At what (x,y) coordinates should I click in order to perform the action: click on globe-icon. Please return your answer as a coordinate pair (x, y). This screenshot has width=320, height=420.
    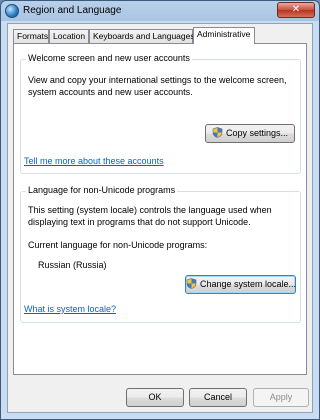
    Looking at the image, I should click on (12, 11).